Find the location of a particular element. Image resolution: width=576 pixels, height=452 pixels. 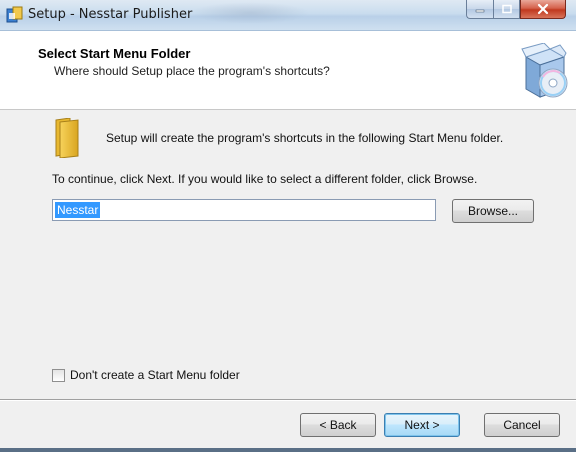

close-button is located at coordinates (543, 9).